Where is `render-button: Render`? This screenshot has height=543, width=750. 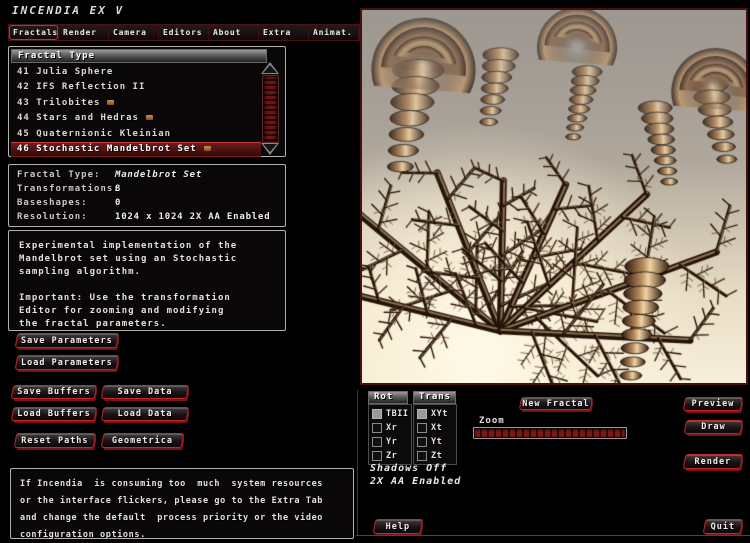
render-button: Render is located at coordinates (713, 461).